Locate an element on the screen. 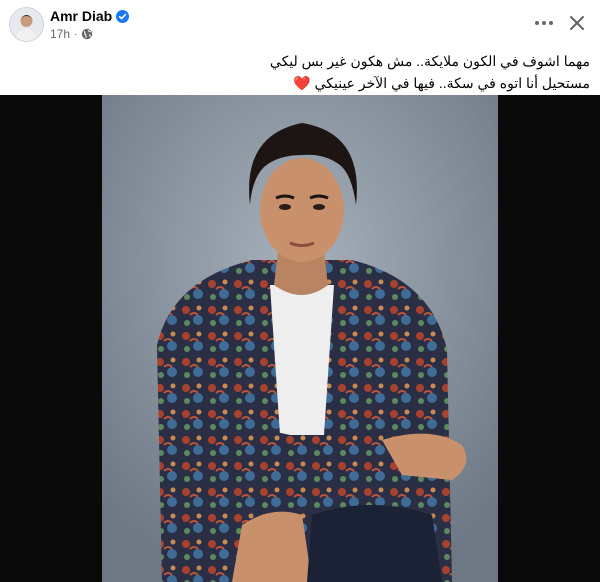  close-button is located at coordinates (577, 23).